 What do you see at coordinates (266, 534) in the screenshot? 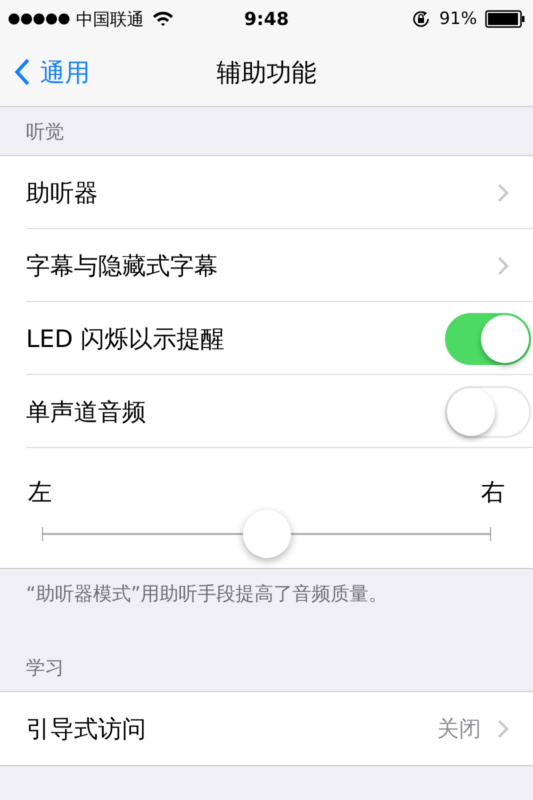
I see `slider-thumb` at bounding box center [266, 534].